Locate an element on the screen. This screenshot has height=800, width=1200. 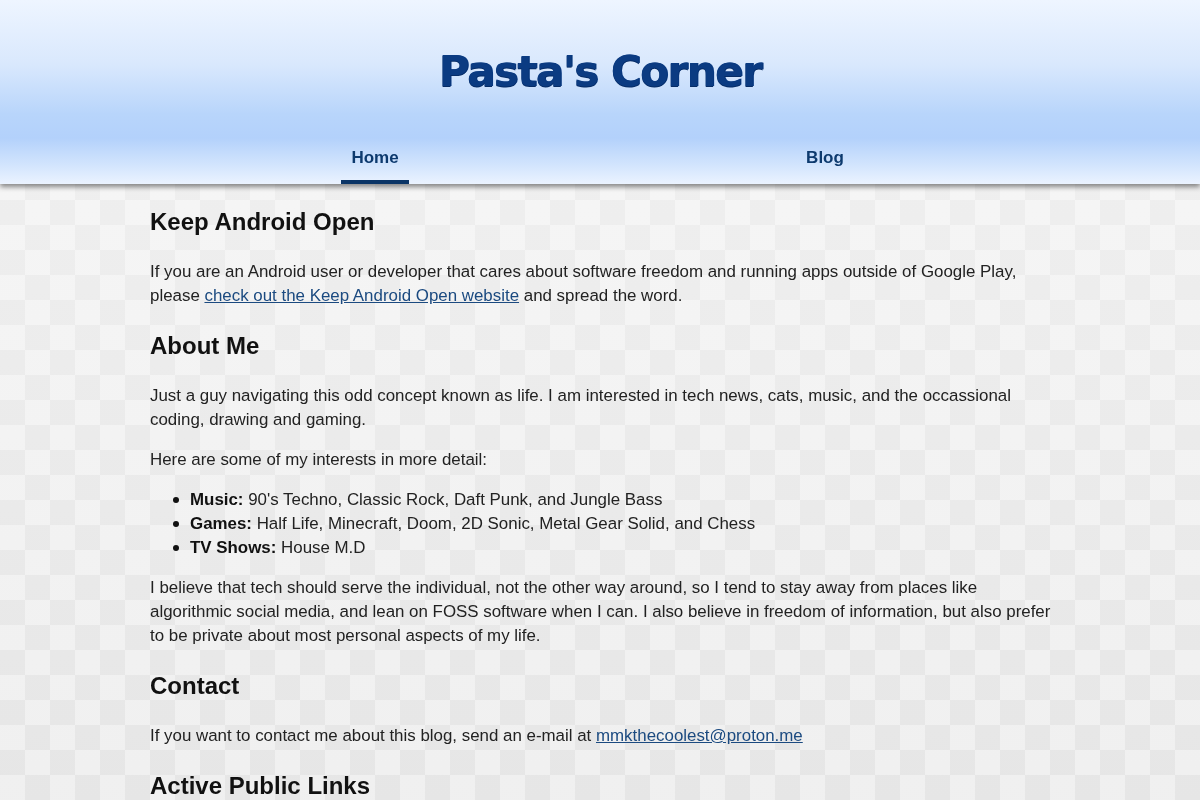
nav-tab: Home is located at coordinates (375, 162).